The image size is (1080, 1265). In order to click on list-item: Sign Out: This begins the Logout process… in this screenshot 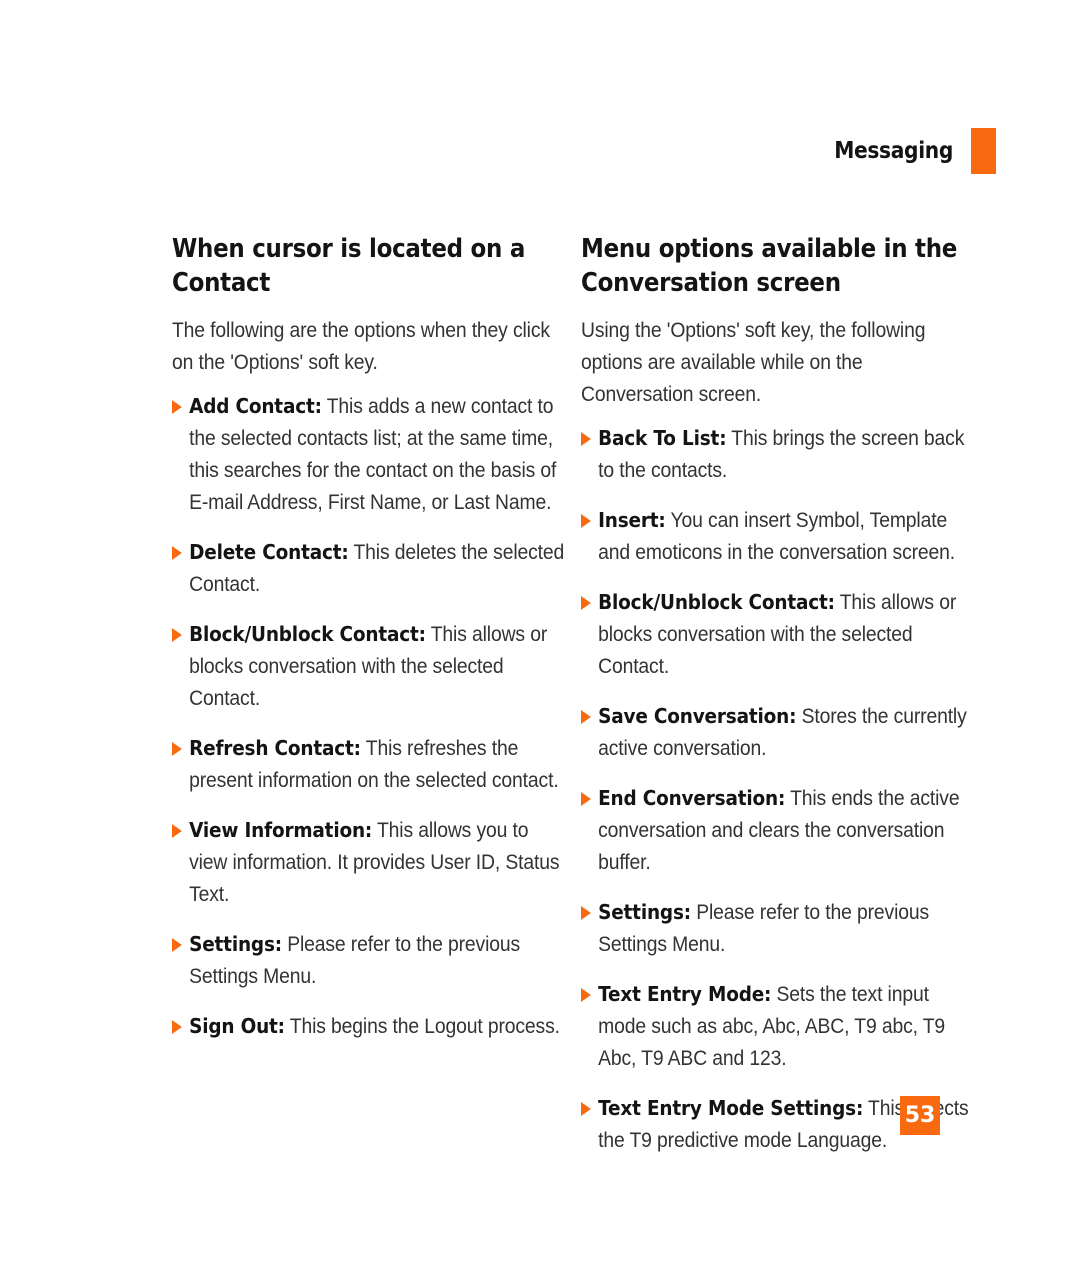, I will do `click(371, 1026)`.